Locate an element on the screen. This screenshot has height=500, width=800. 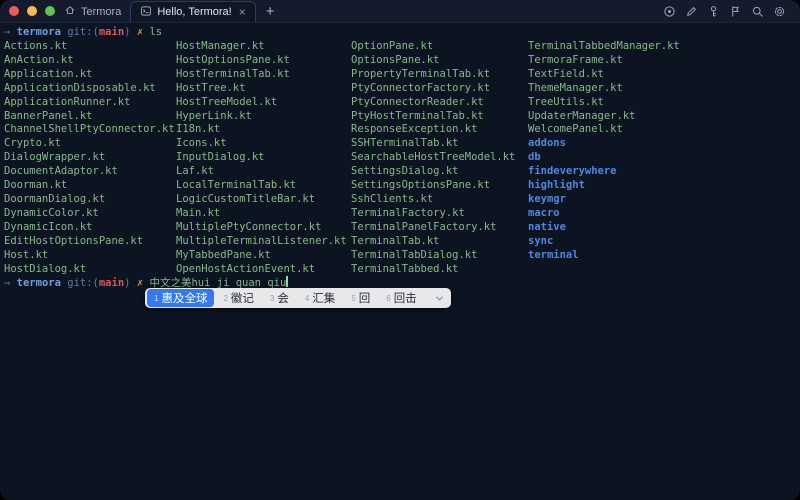
file-entry: LogicCustomTitleBar.kt is located at coordinates (246, 198).